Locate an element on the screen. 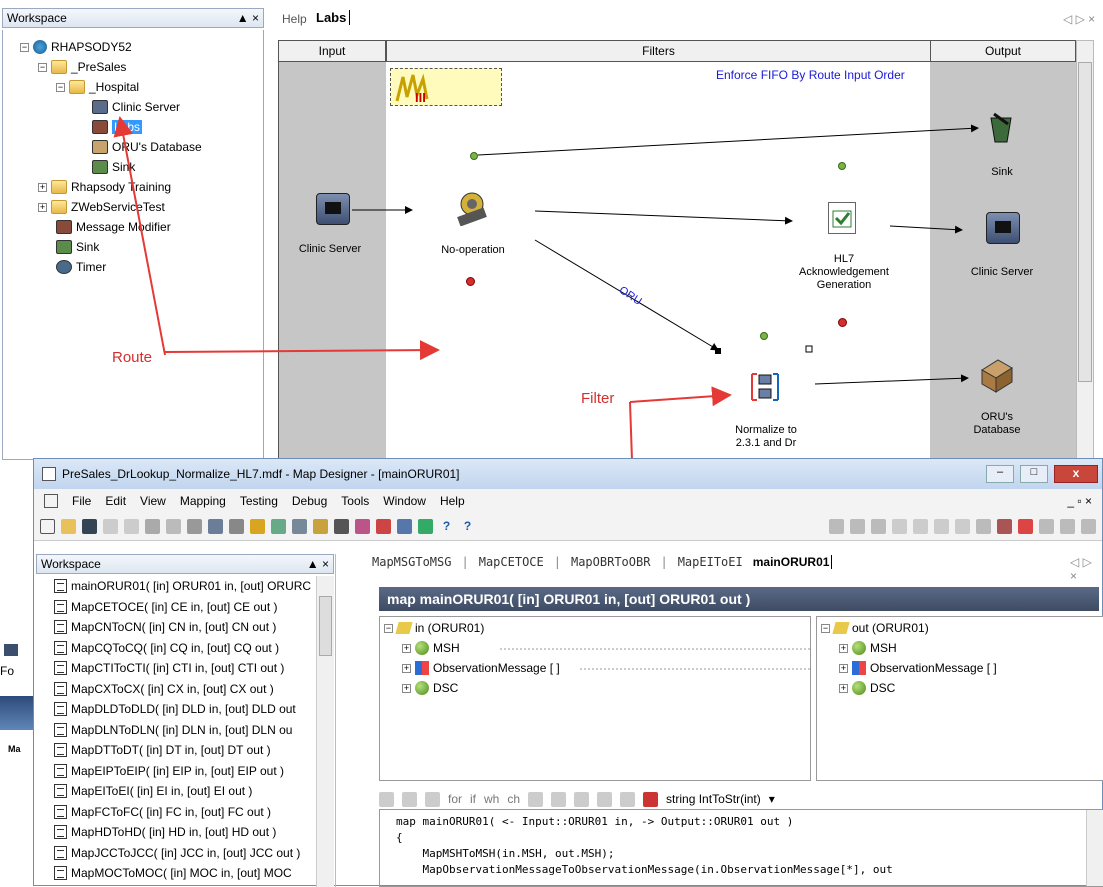 The height and width of the screenshot is (887, 1103). database-icon is located at coordinates (320, 526).